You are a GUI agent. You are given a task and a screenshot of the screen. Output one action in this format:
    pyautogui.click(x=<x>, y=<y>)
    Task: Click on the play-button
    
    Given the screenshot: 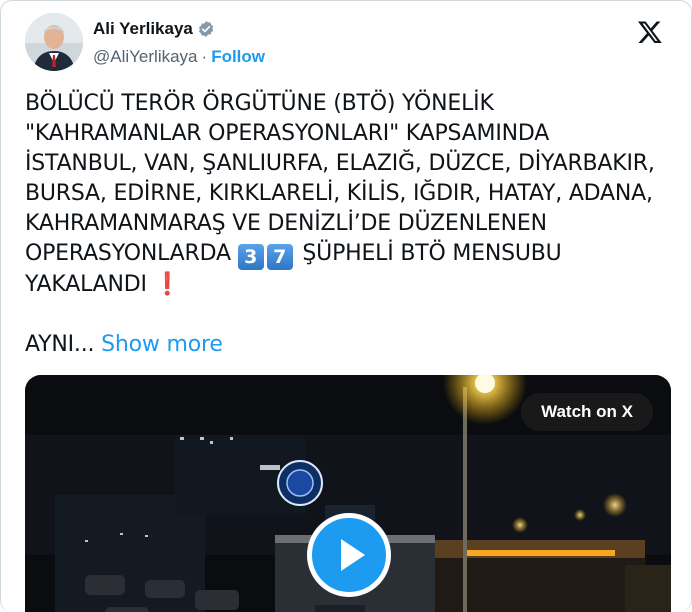 What is the action you would take?
    pyautogui.click(x=349, y=555)
    